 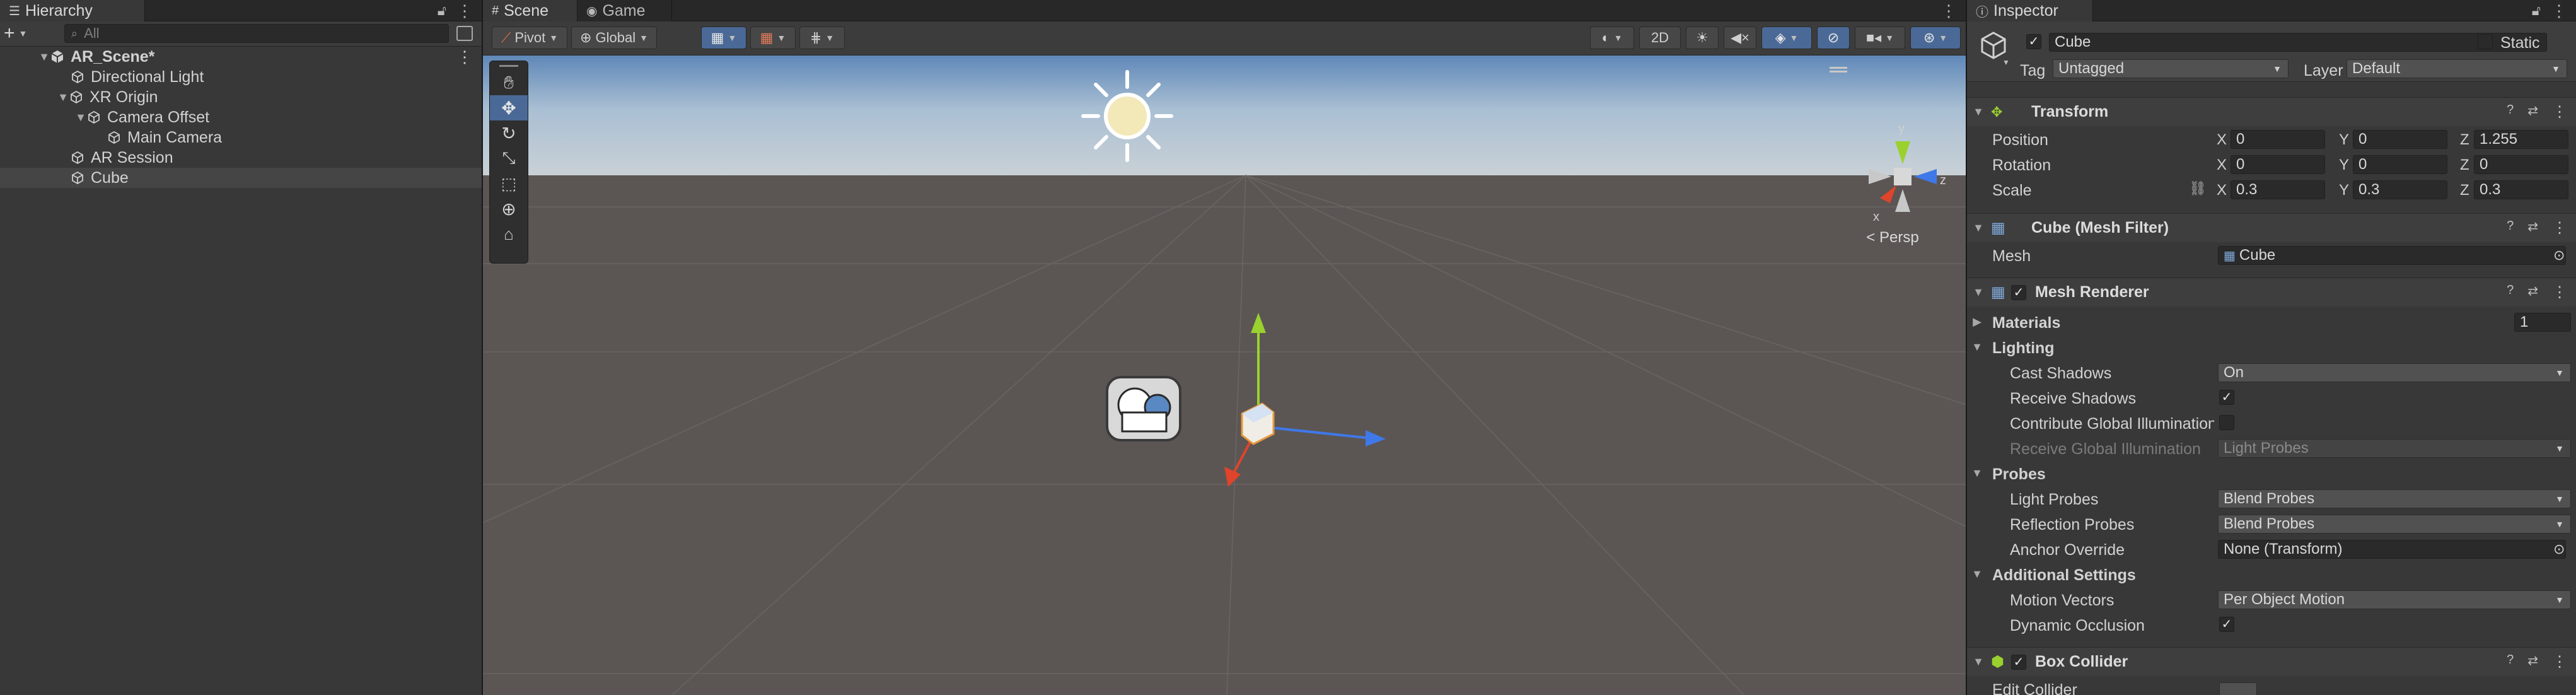 I want to click on object-name-field: Cube, so click(x=2298, y=42).